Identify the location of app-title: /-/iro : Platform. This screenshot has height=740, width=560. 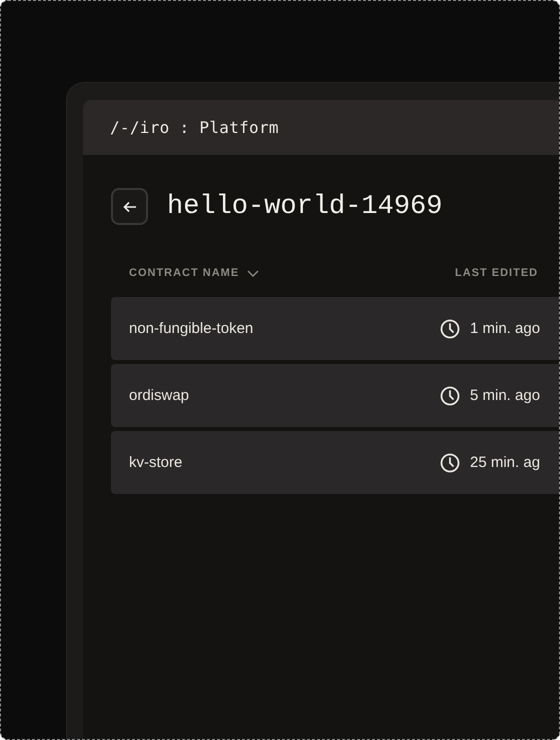
(194, 127).